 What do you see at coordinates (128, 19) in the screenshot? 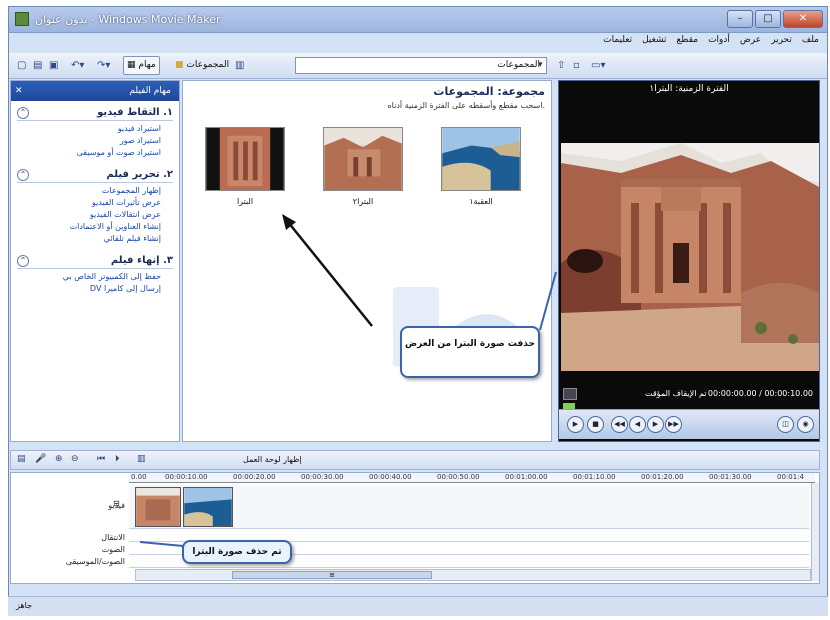
I see `window-title: بدون عنوان - Windows Movie Maker` at bounding box center [128, 19].